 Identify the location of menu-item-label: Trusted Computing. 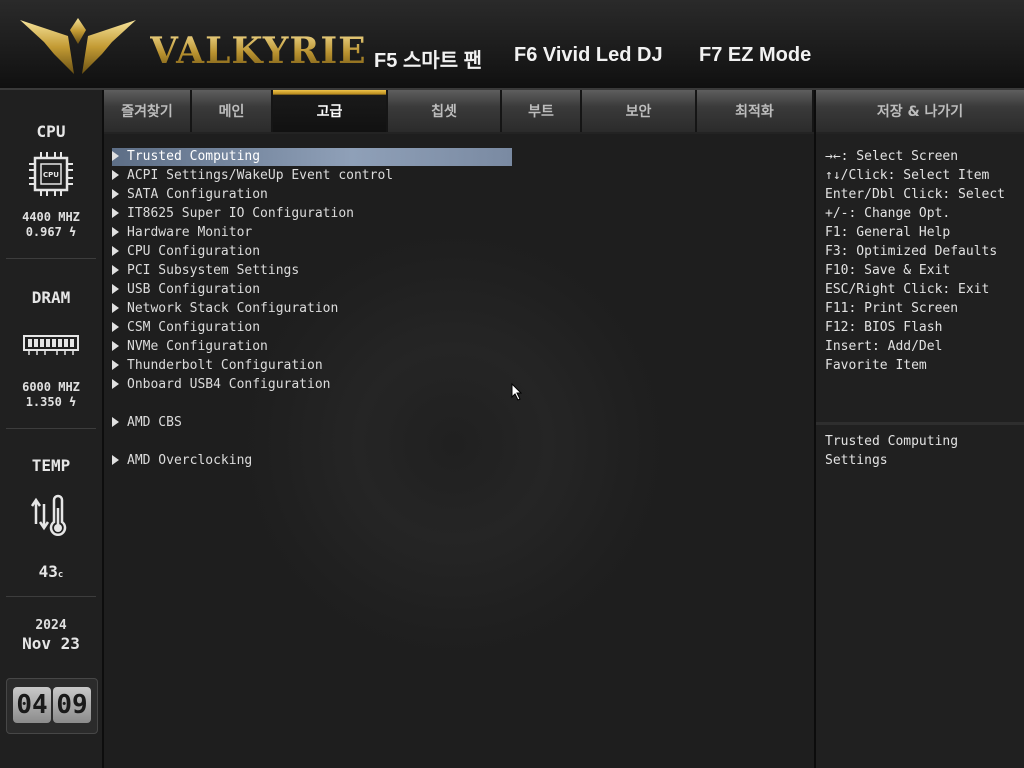
(194, 156).